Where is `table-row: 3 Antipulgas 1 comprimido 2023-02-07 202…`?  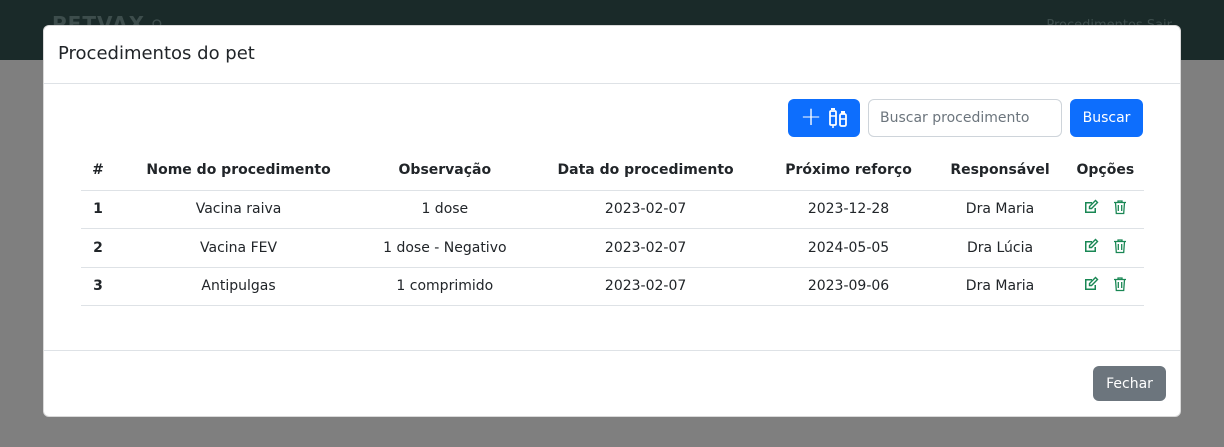
table-row: 3 Antipulgas 1 comprimido 2023-02-07 202… is located at coordinates (612, 286).